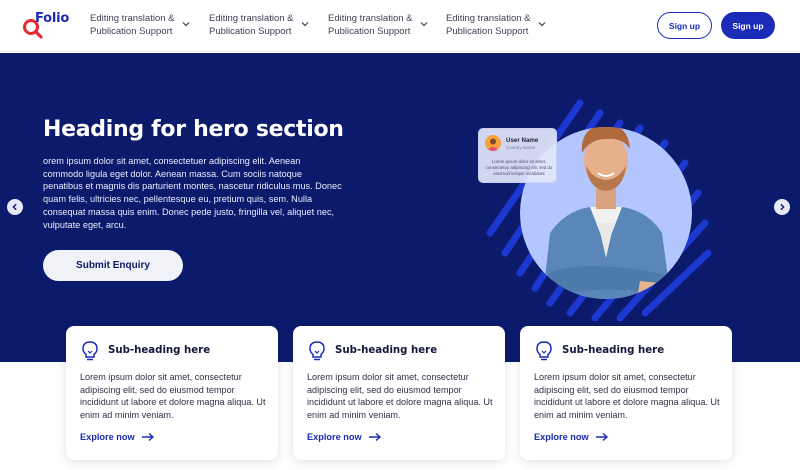 This screenshot has width=800, height=470. I want to click on carousel-prev-button, so click(15, 207).